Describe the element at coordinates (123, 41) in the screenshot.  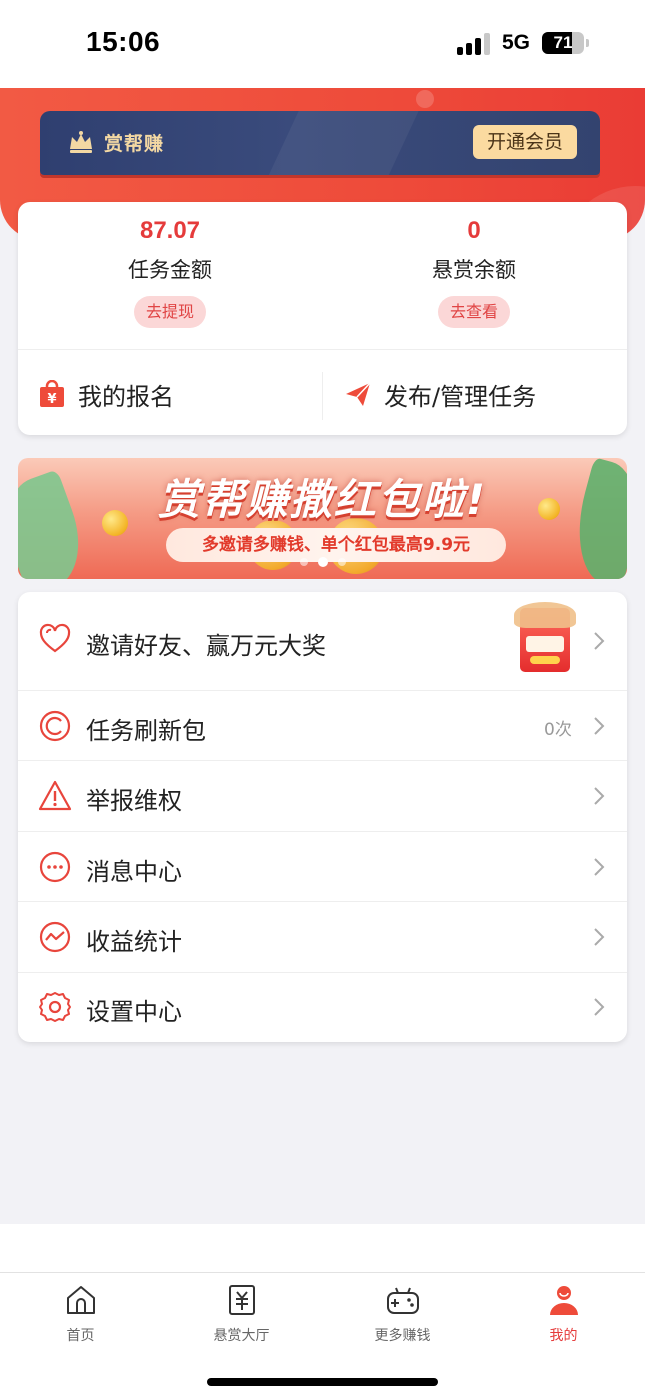
I see `status-time: 15:06` at that location.